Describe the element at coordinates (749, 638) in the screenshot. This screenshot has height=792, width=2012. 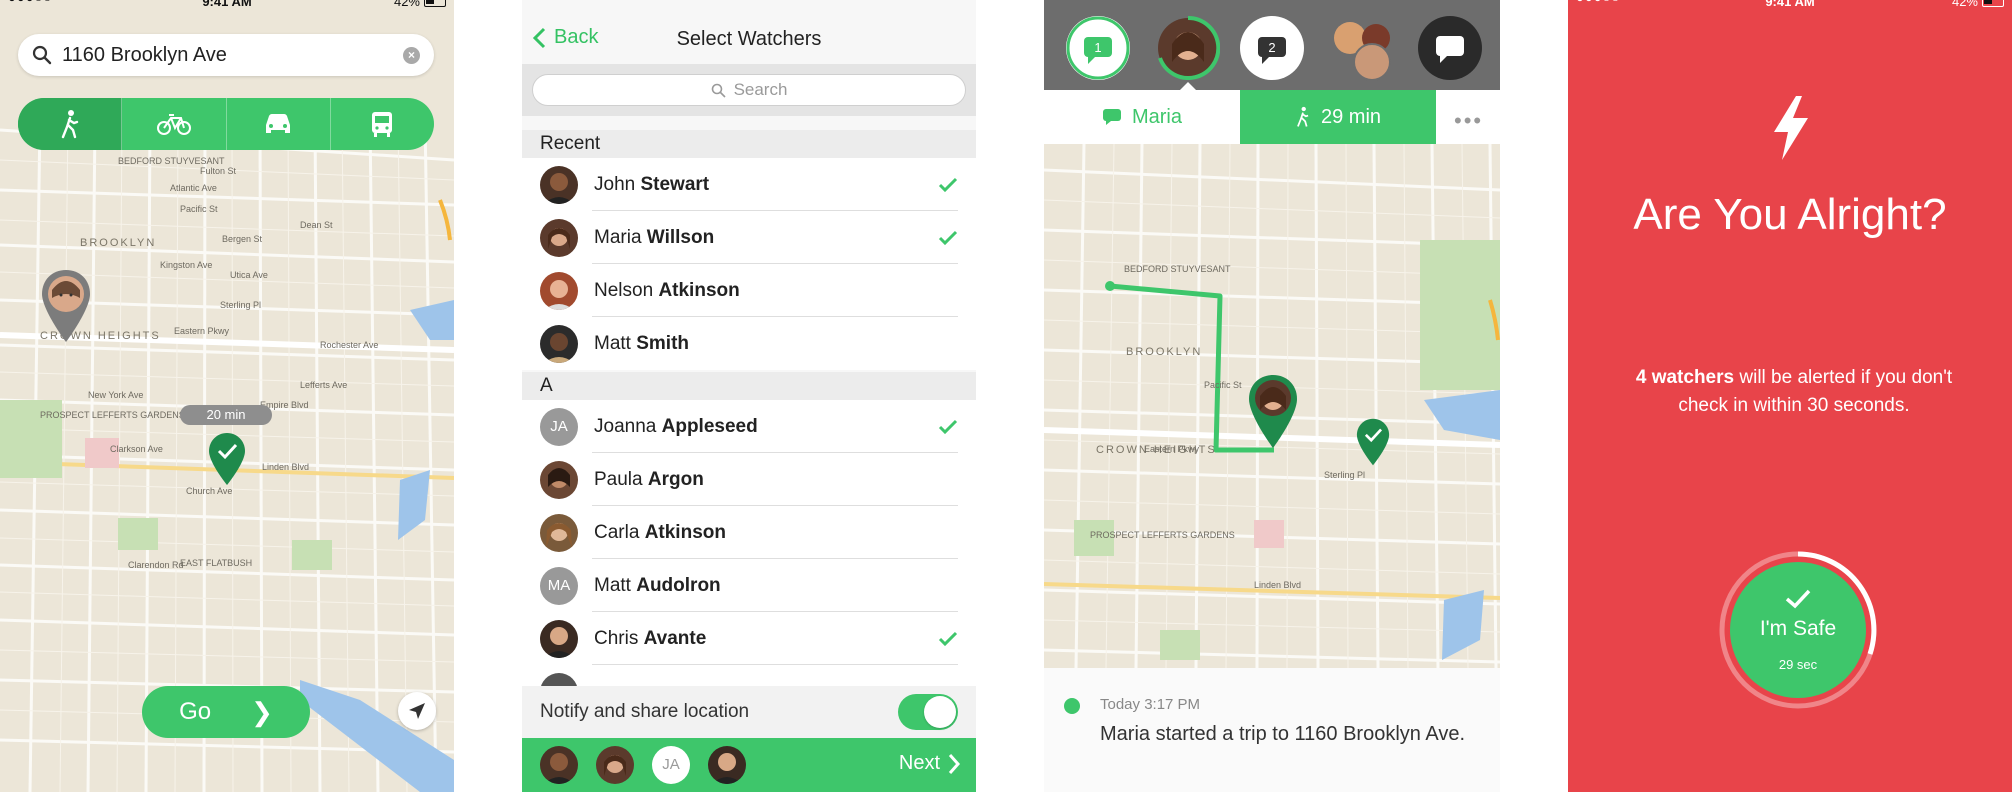
I see `contact-row: Chris Avante` at that location.